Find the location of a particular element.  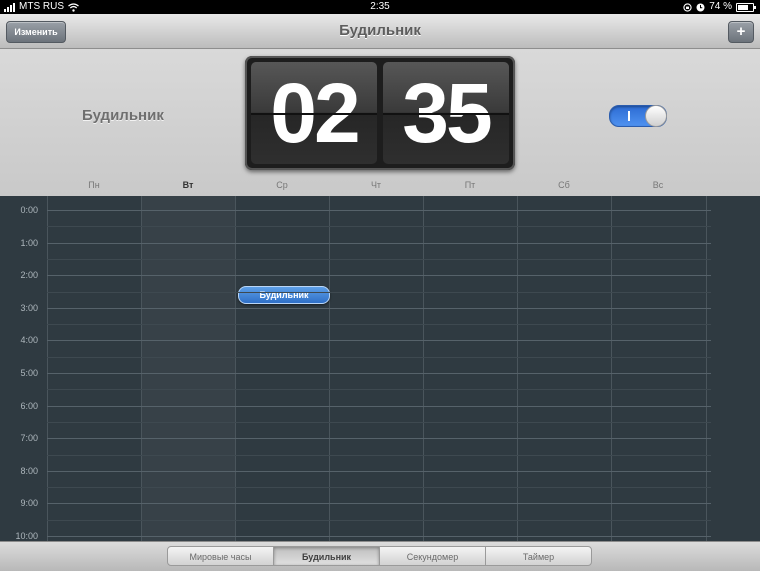

hour-label: 4:00 is located at coordinates (29, 340).